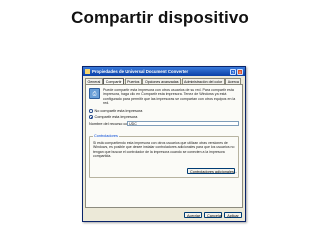 The width and height of the screenshot is (320, 240). I want to click on help-button: ?, so click(233, 71).